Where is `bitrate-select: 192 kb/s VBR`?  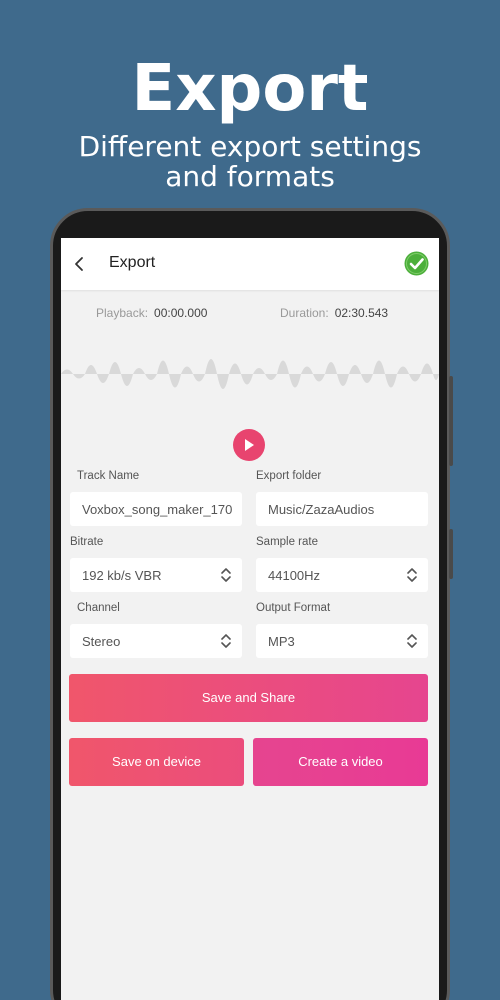
bitrate-select: 192 kb/s VBR is located at coordinates (156, 575).